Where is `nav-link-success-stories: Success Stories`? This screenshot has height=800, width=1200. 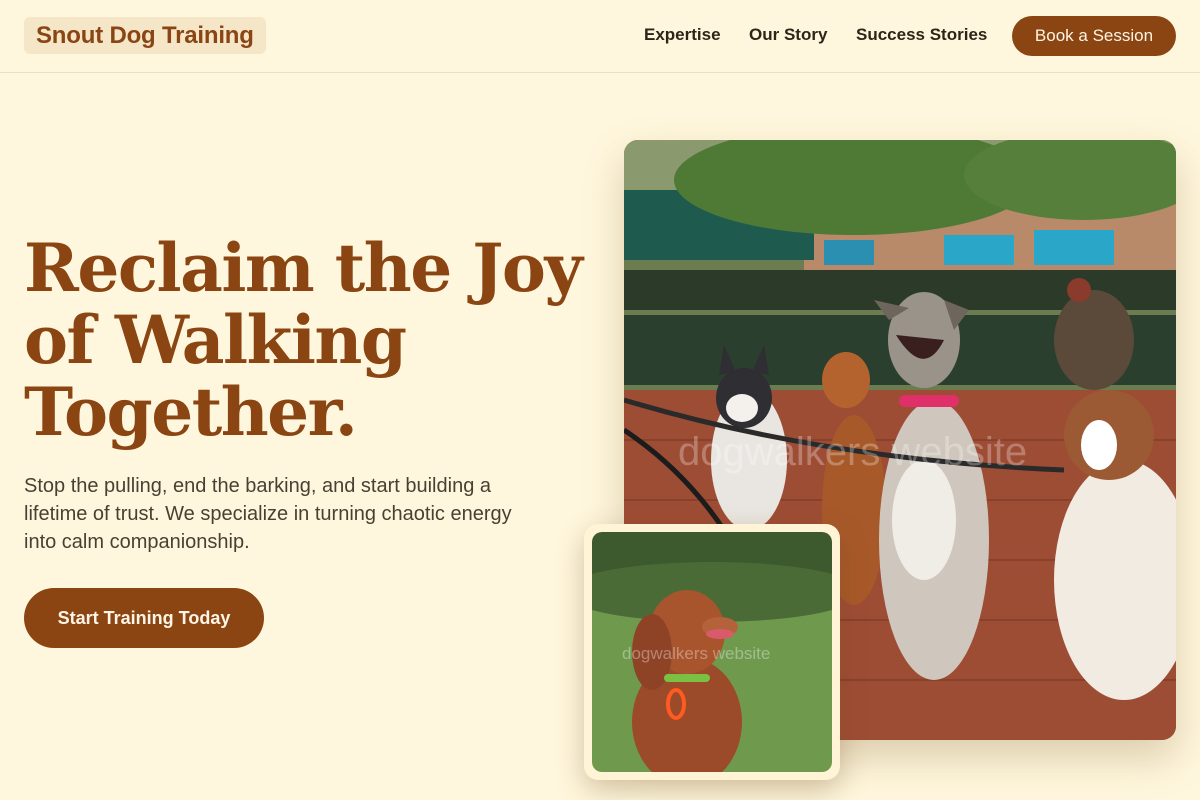
nav-link-success-stories: Success Stories is located at coordinates (921, 35).